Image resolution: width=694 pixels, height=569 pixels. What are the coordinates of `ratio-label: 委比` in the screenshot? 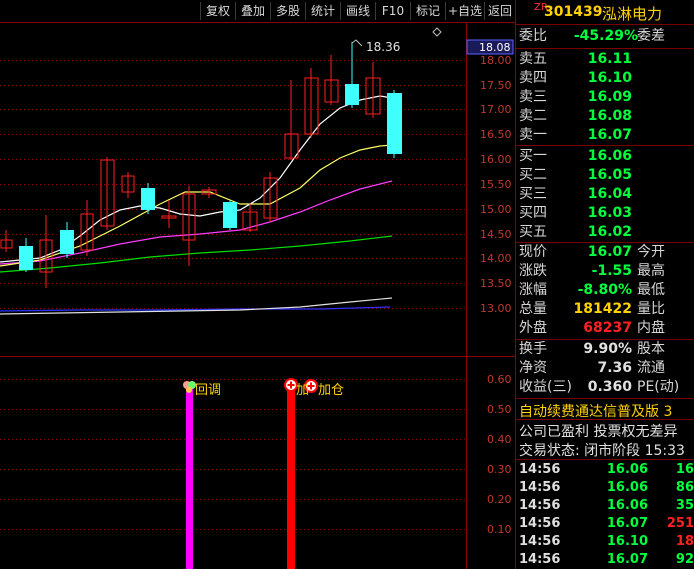 It's located at (533, 36).